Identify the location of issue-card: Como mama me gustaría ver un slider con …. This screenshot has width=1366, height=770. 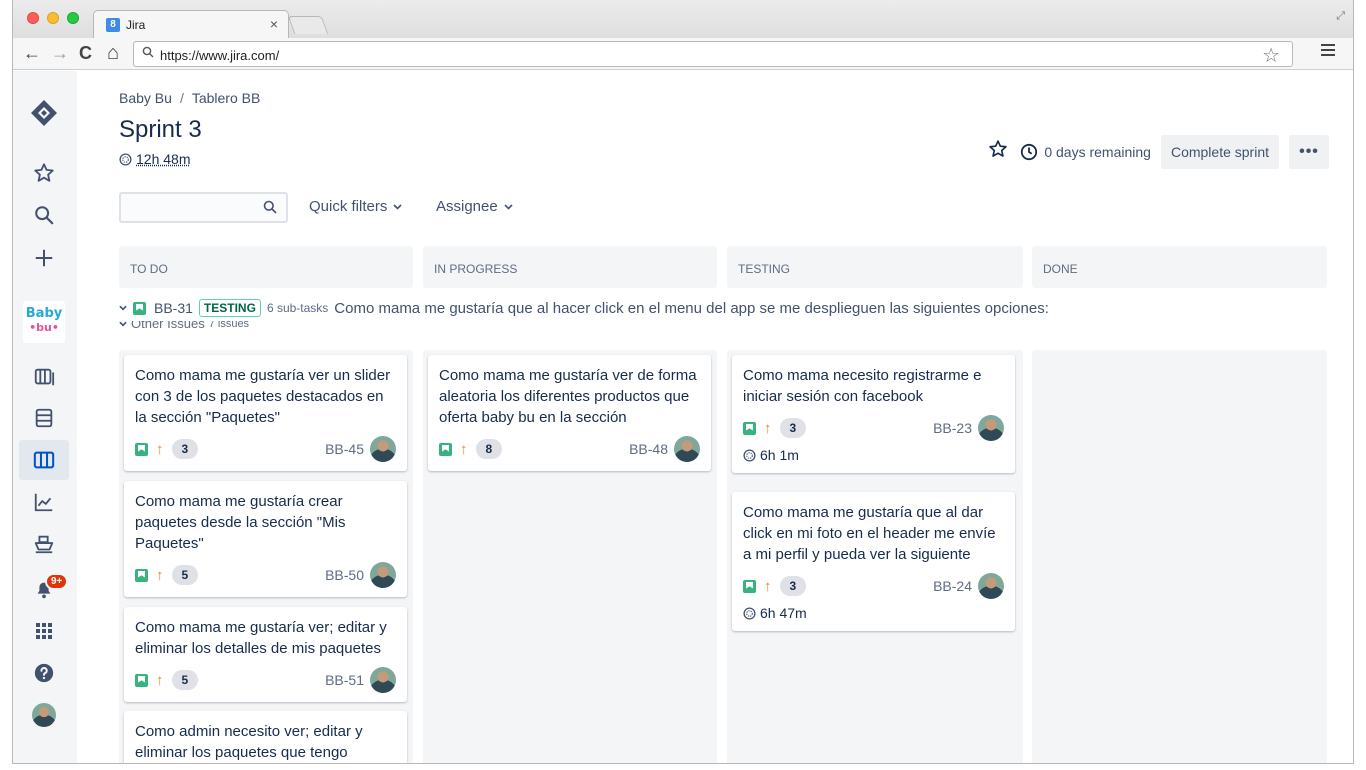
(265, 413).